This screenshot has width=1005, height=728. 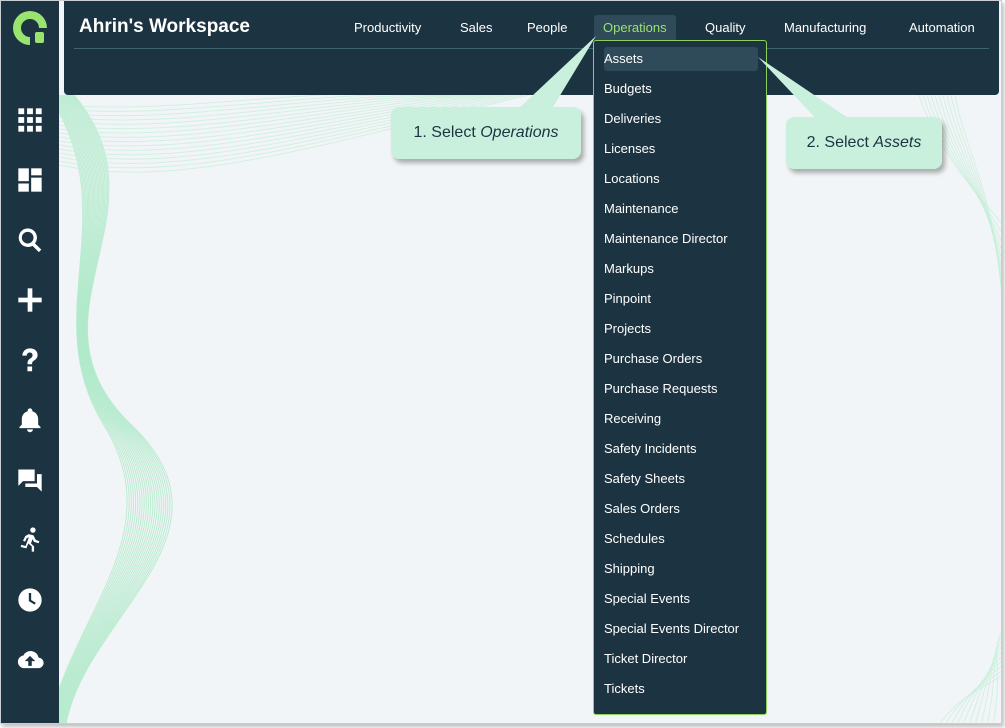 I want to click on step-1-target: Operations, so click(x=519, y=132).